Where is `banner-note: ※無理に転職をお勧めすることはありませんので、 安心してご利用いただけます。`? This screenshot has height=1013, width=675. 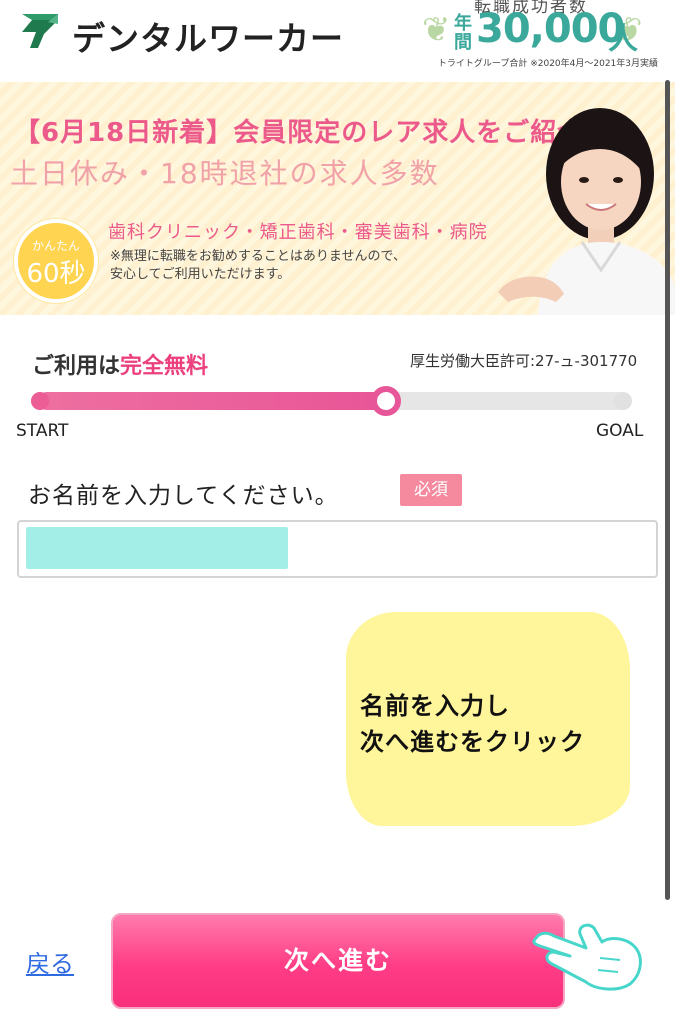
banner-note: ※無理に転職をお勧めすることはありませんので、 安心してご利用いただけます。 is located at coordinates (290, 266).